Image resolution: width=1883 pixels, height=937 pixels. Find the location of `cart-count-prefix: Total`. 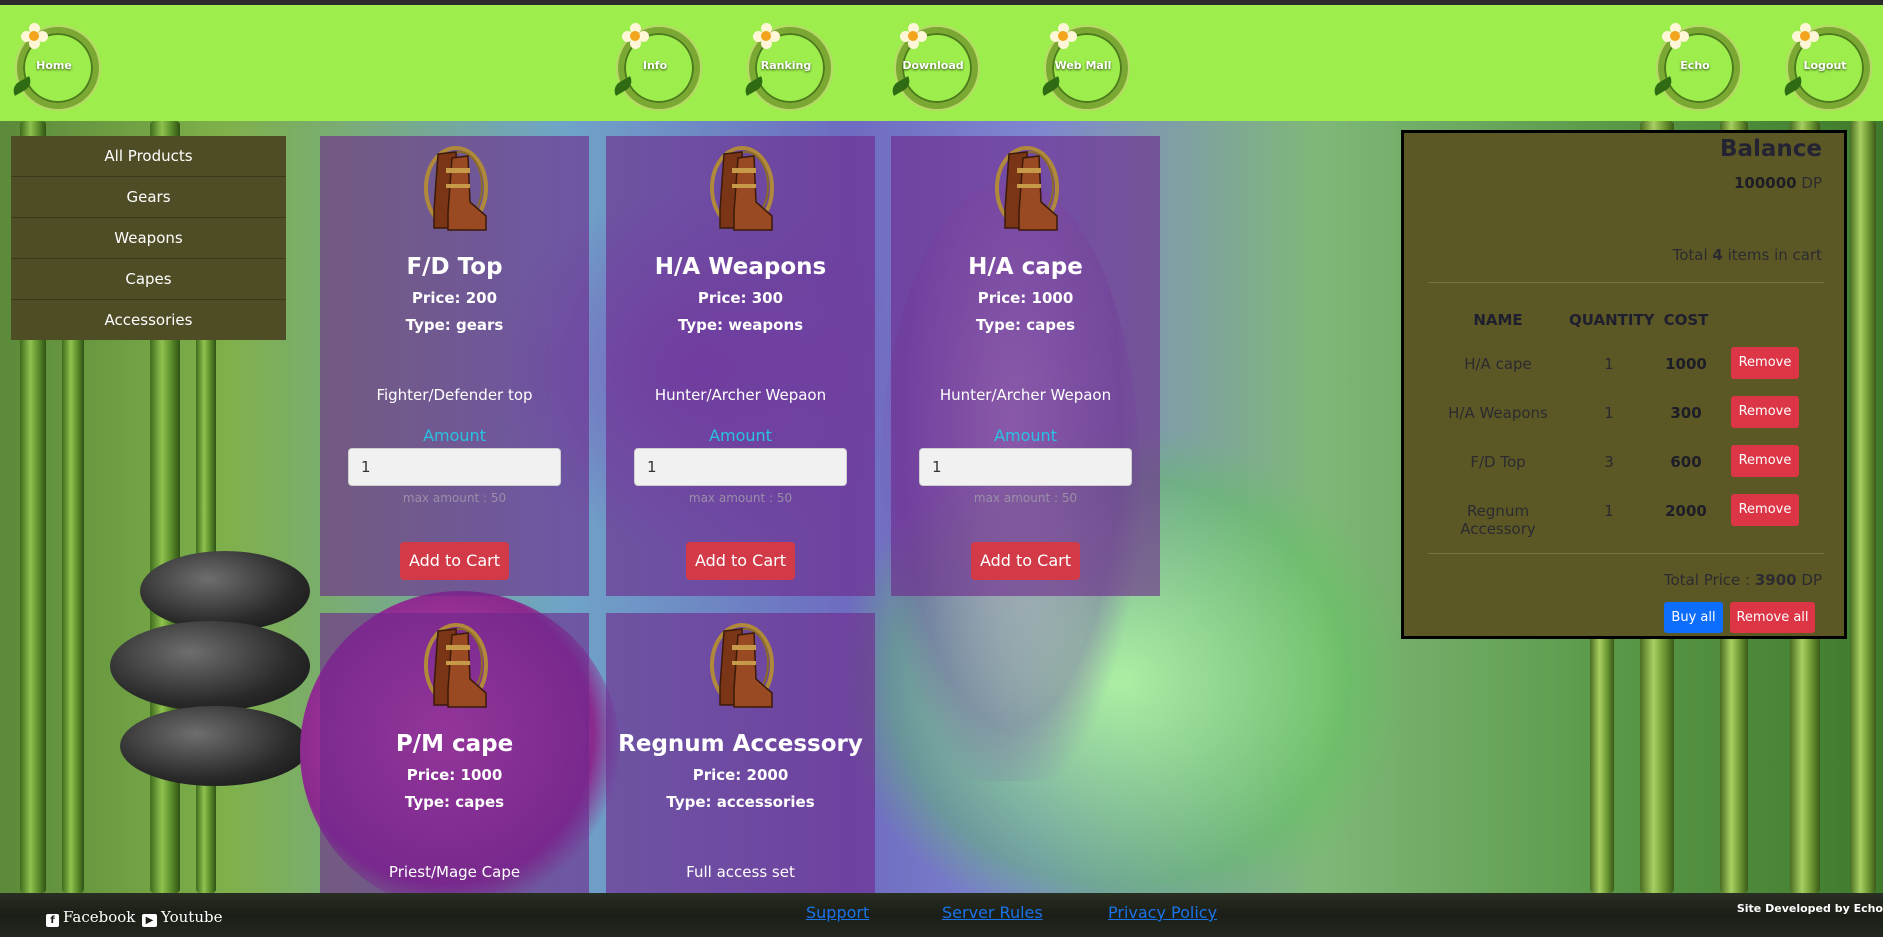

cart-count-prefix: Total is located at coordinates (1692, 255).